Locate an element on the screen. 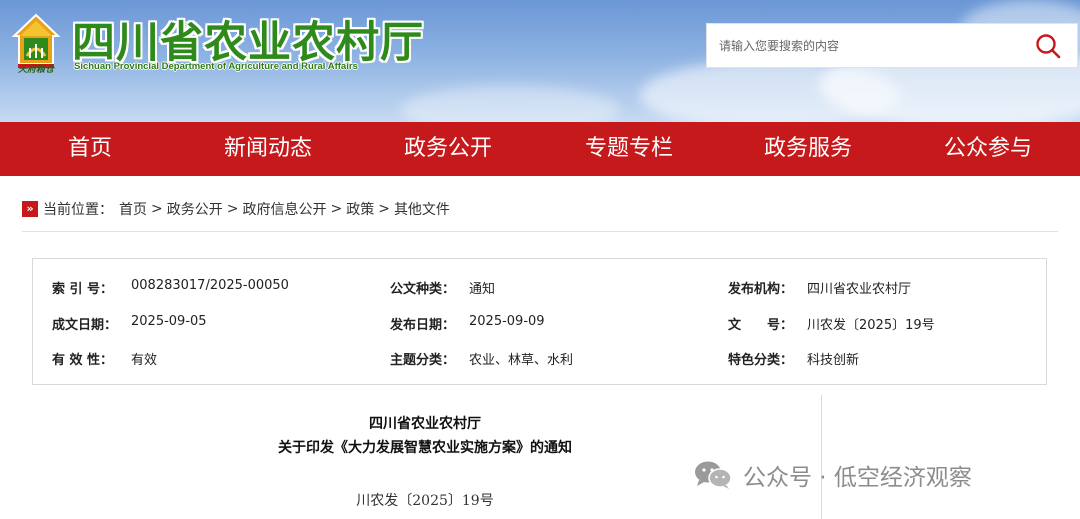 The image size is (1080, 519). feature-label: 特色分类： is located at coordinates (761, 360).